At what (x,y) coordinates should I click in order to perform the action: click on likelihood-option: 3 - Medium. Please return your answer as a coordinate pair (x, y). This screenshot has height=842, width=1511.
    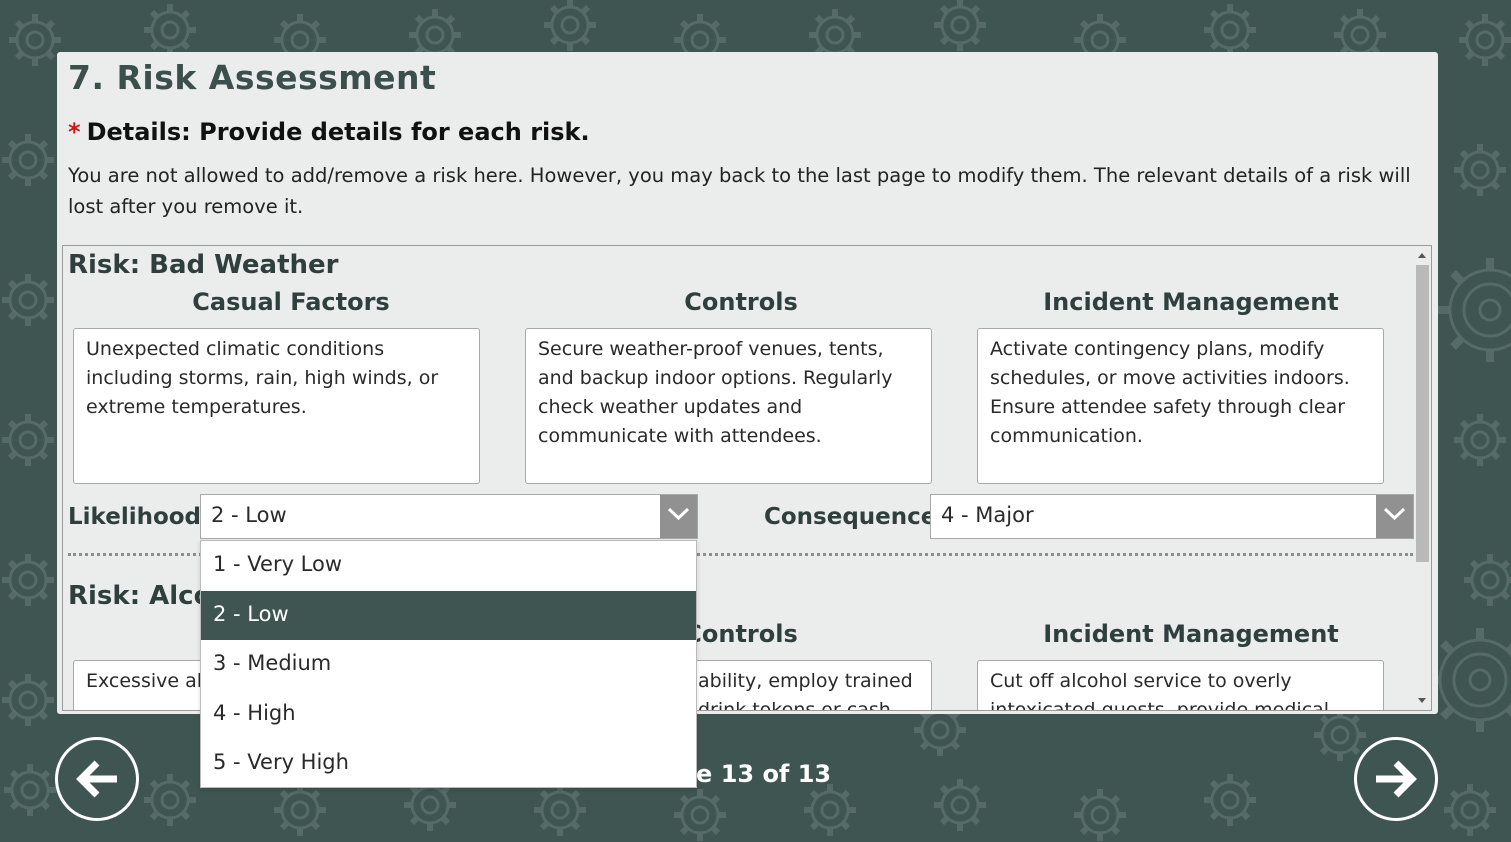
    Looking at the image, I should click on (448, 665).